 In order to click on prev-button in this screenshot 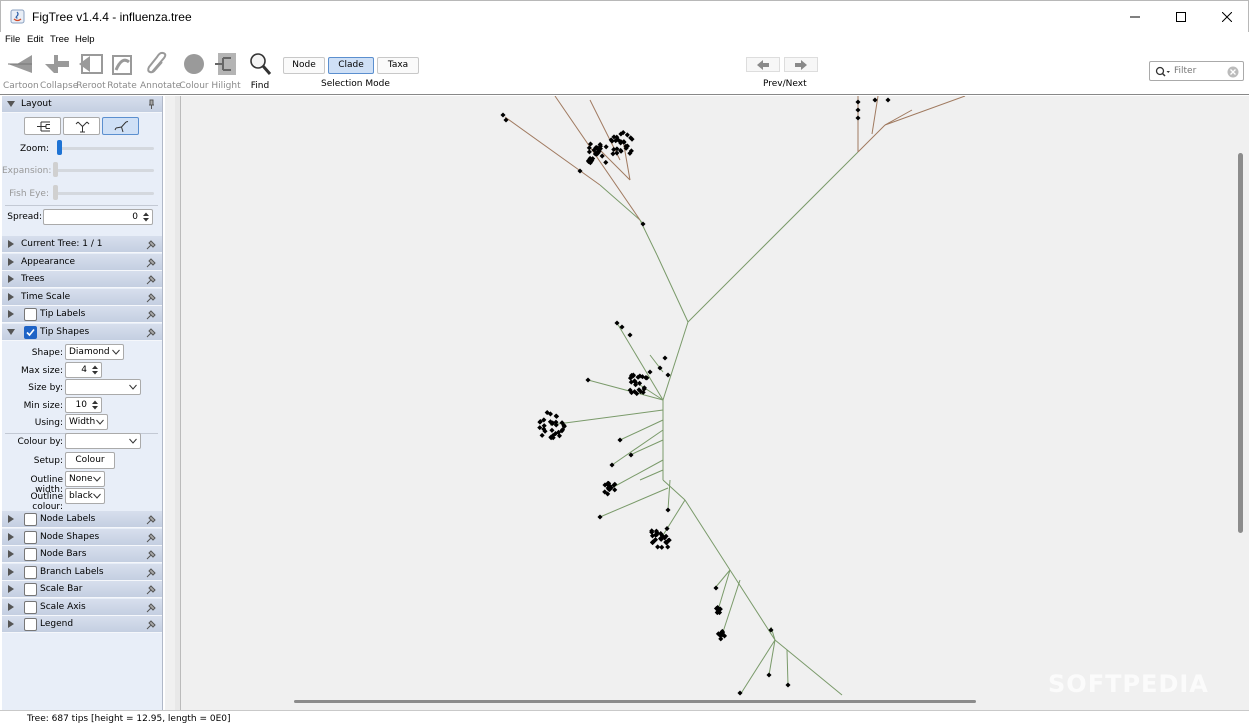, I will do `click(763, 64)`.